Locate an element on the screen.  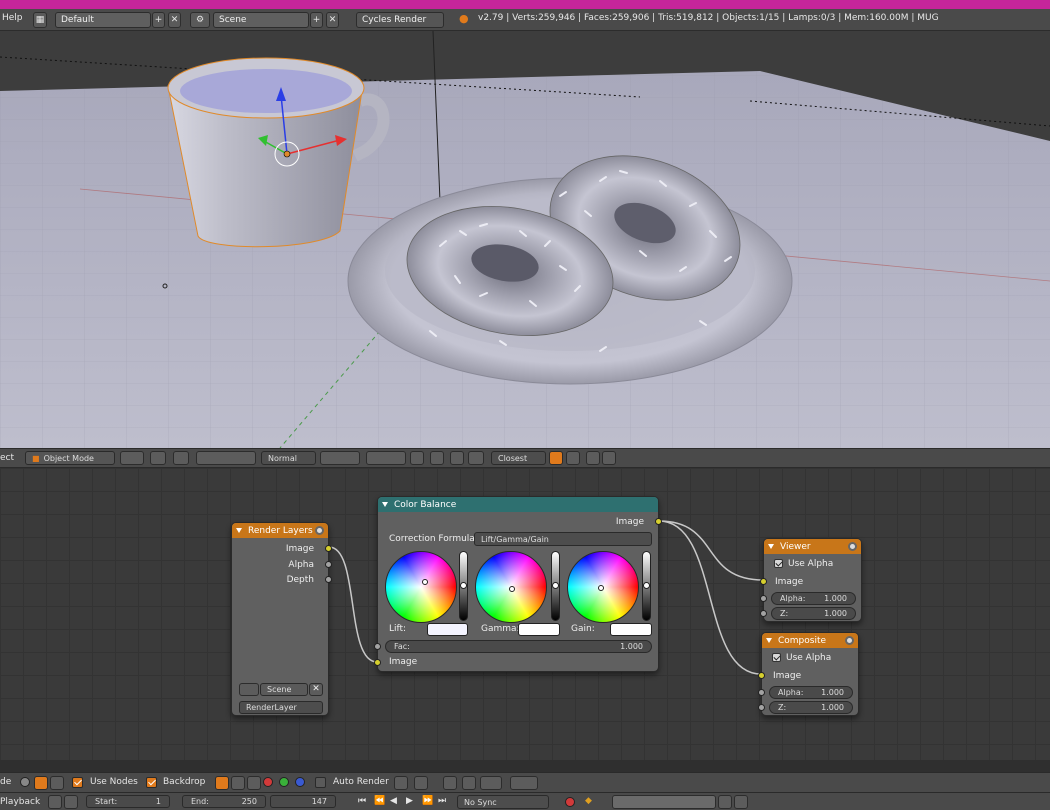
add-scene-icon: + is located at coordinates (316, 20).